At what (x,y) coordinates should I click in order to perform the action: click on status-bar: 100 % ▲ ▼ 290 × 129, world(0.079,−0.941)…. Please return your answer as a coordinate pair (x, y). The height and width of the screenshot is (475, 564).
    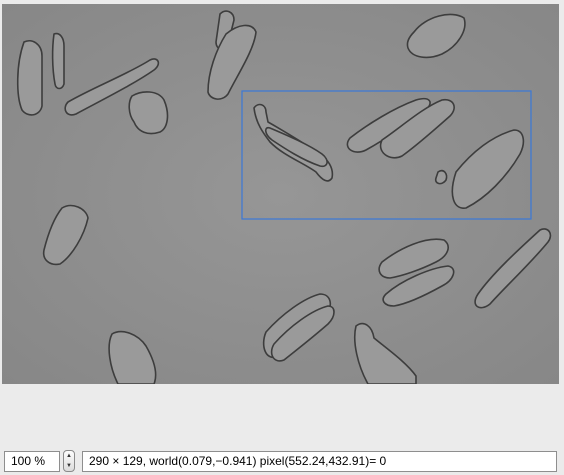
    Looking at the image, I should click on (282, 461).